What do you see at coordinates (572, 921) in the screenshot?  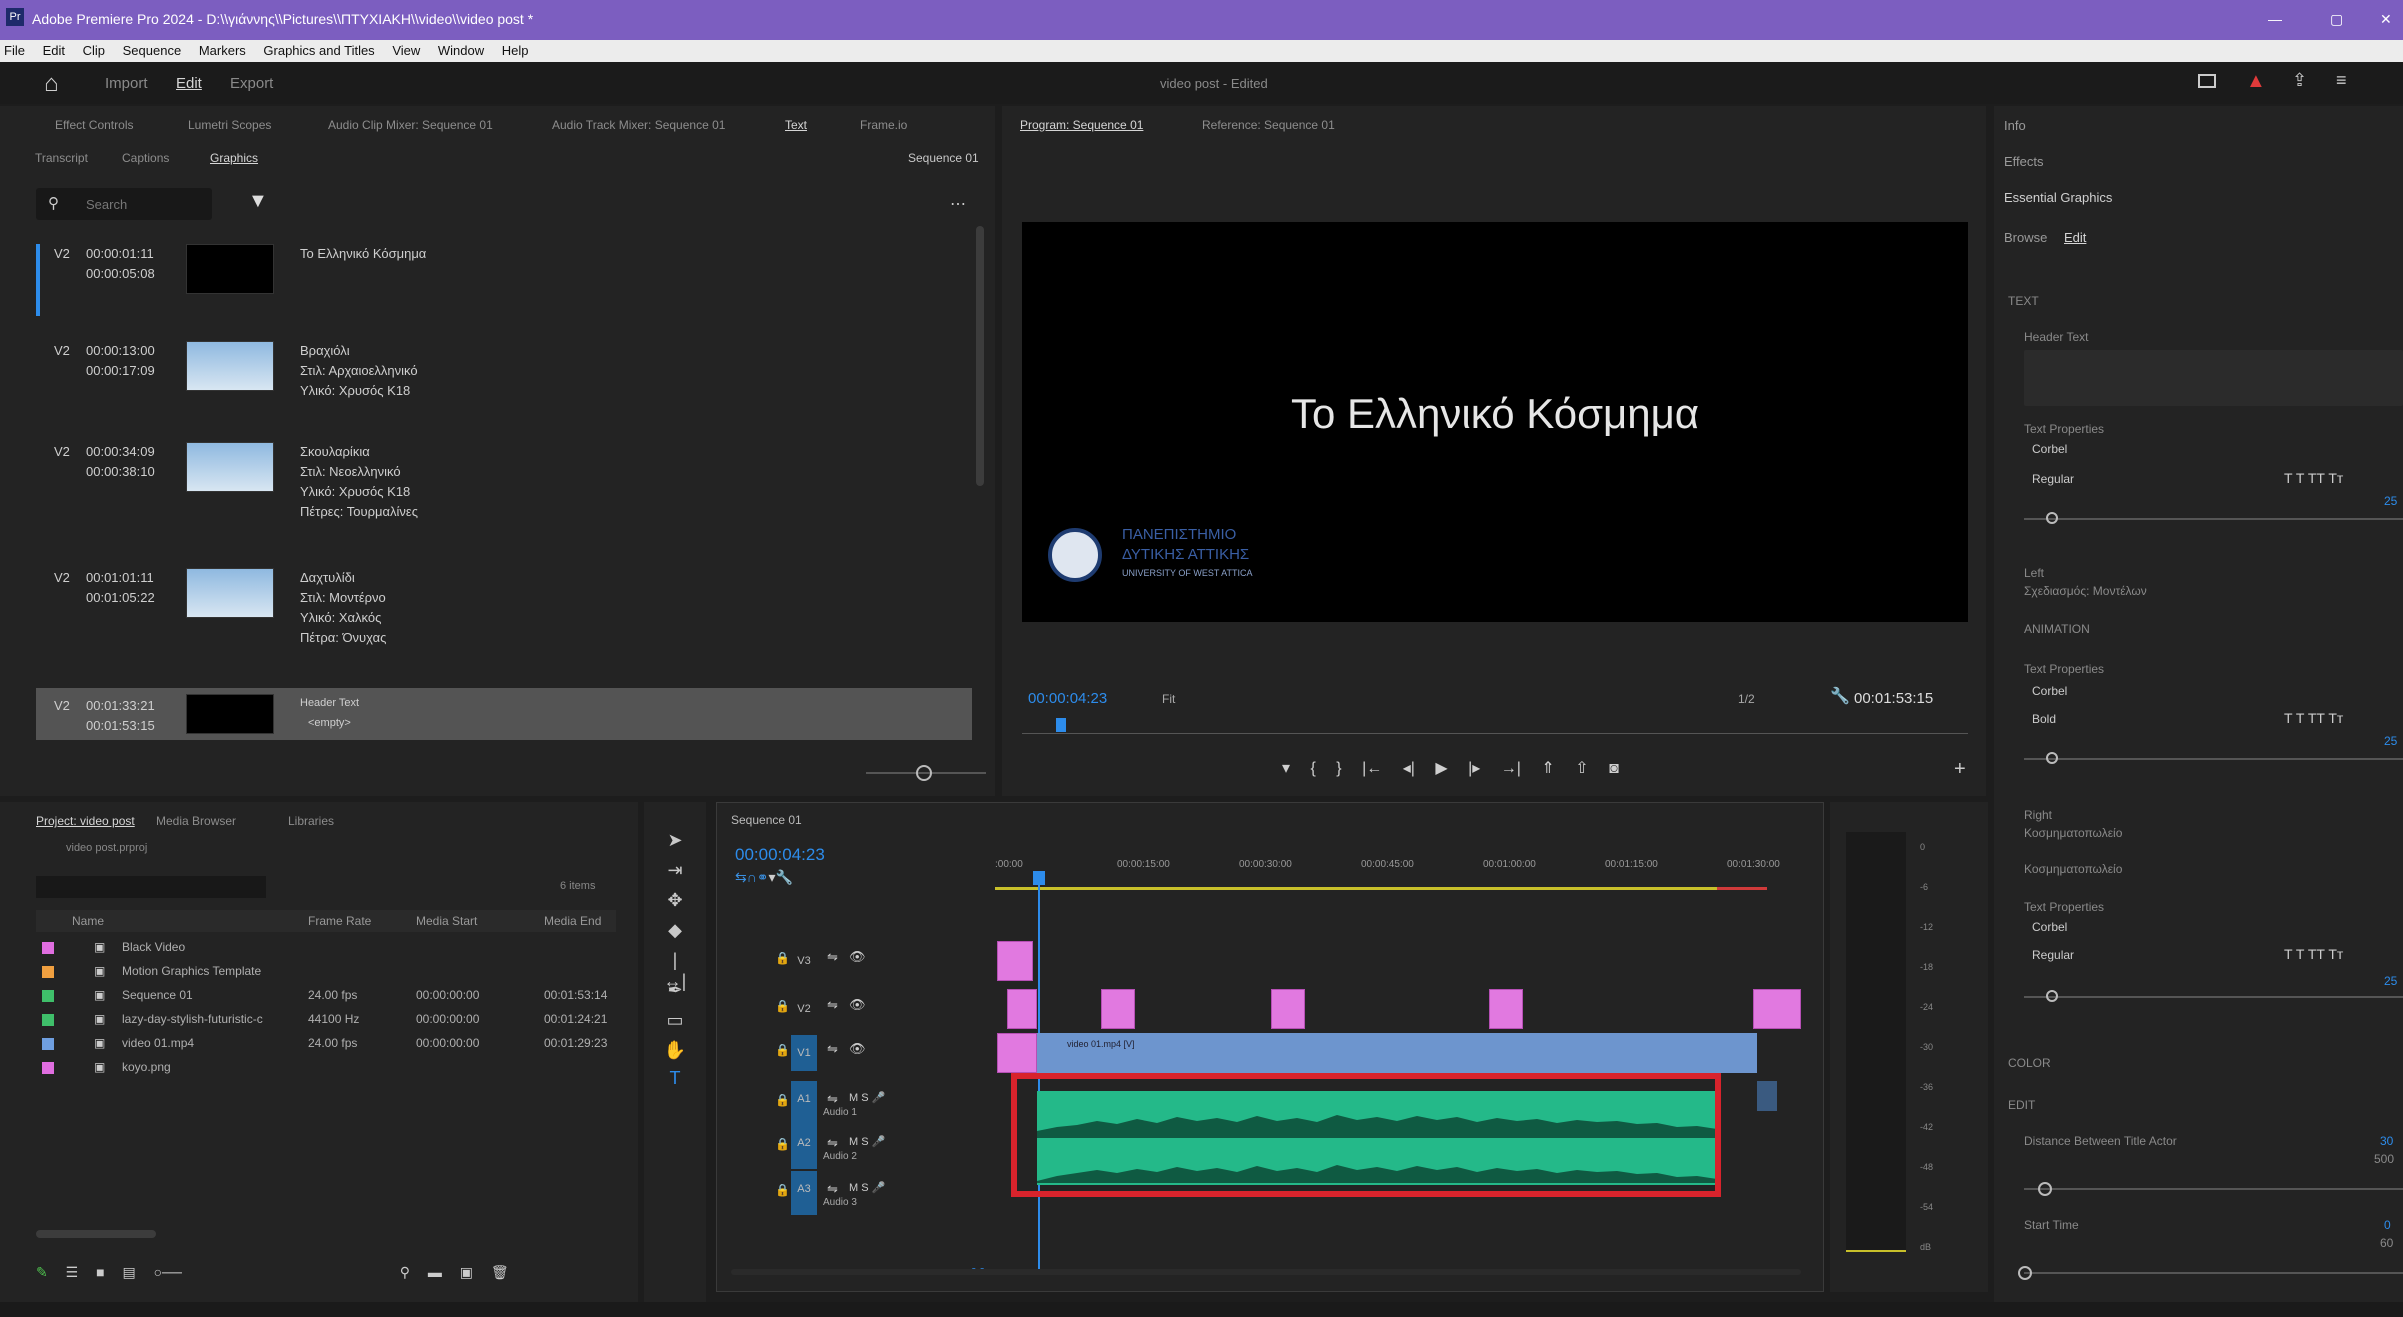 I see `col-media-end: Media End` at bounding box center [572, 921].